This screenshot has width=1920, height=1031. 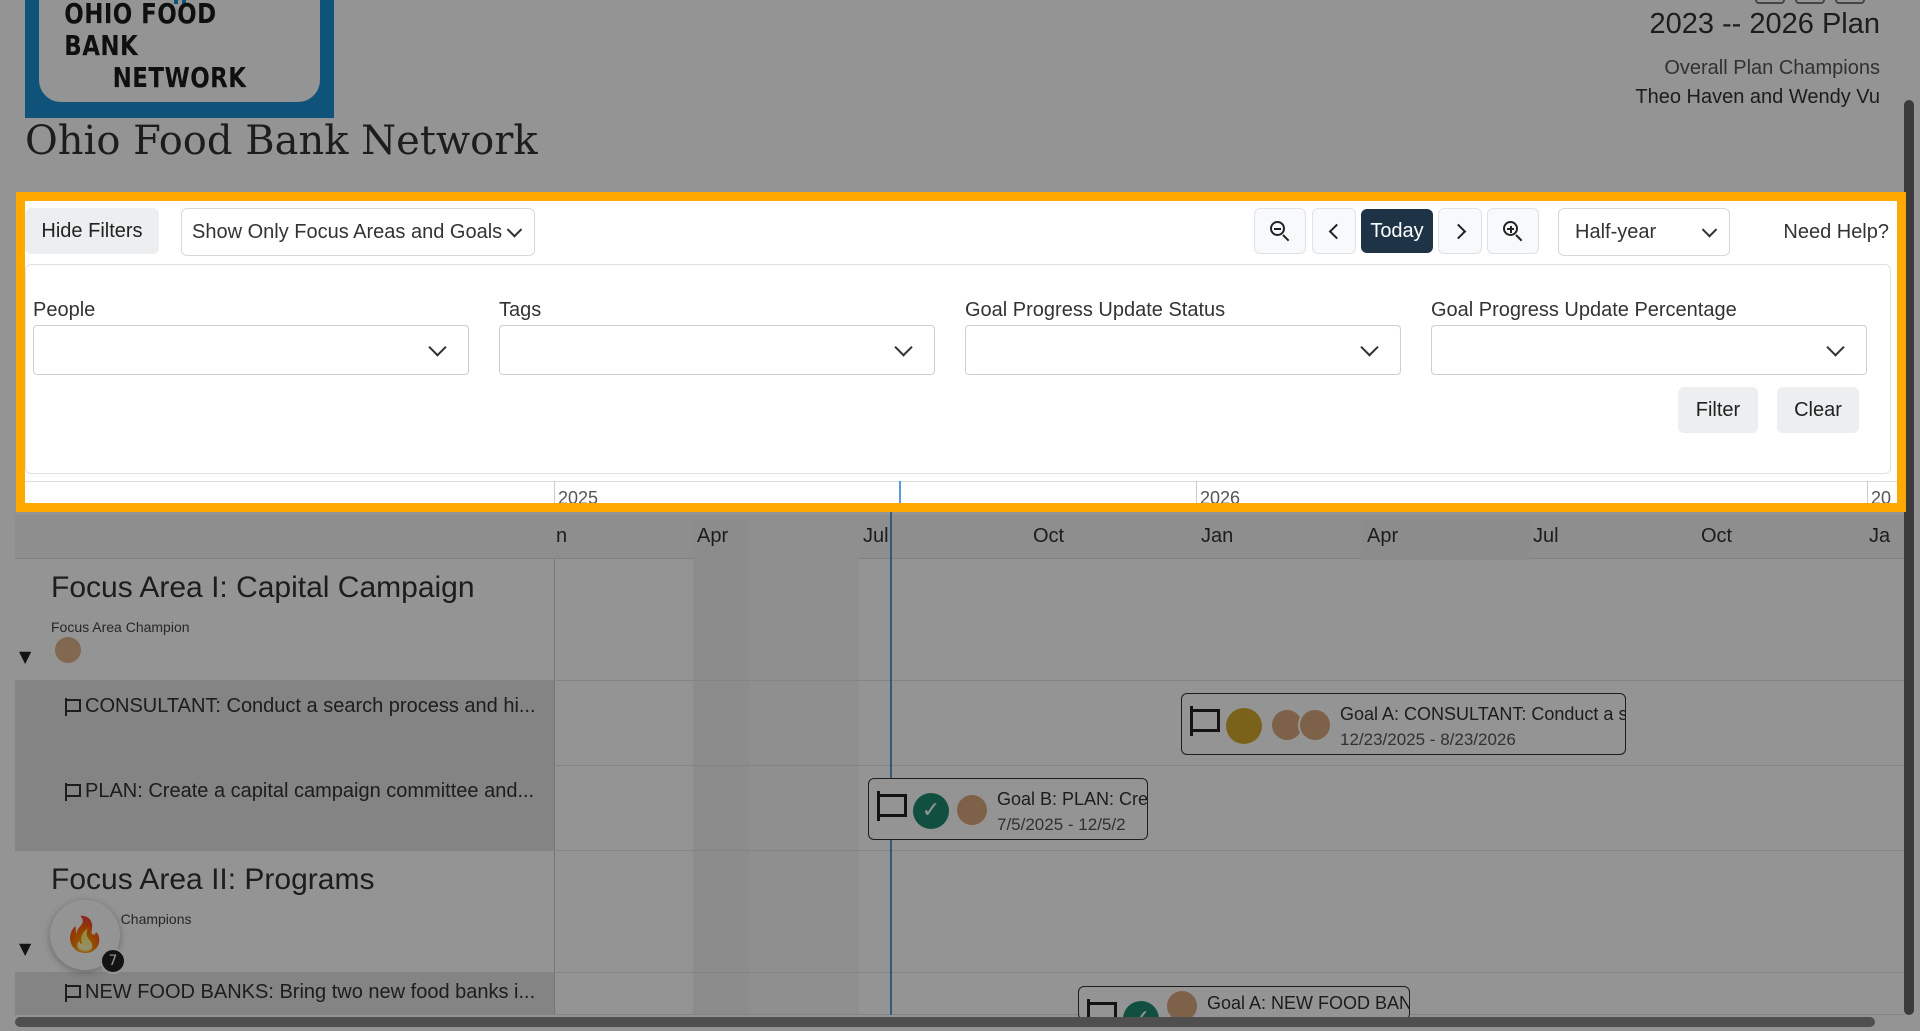 What do you see at coordinates (1095, 310) in the screenshot?
I see `status-label: Goal Progress Update Status` at bounding box center [1095, 310].